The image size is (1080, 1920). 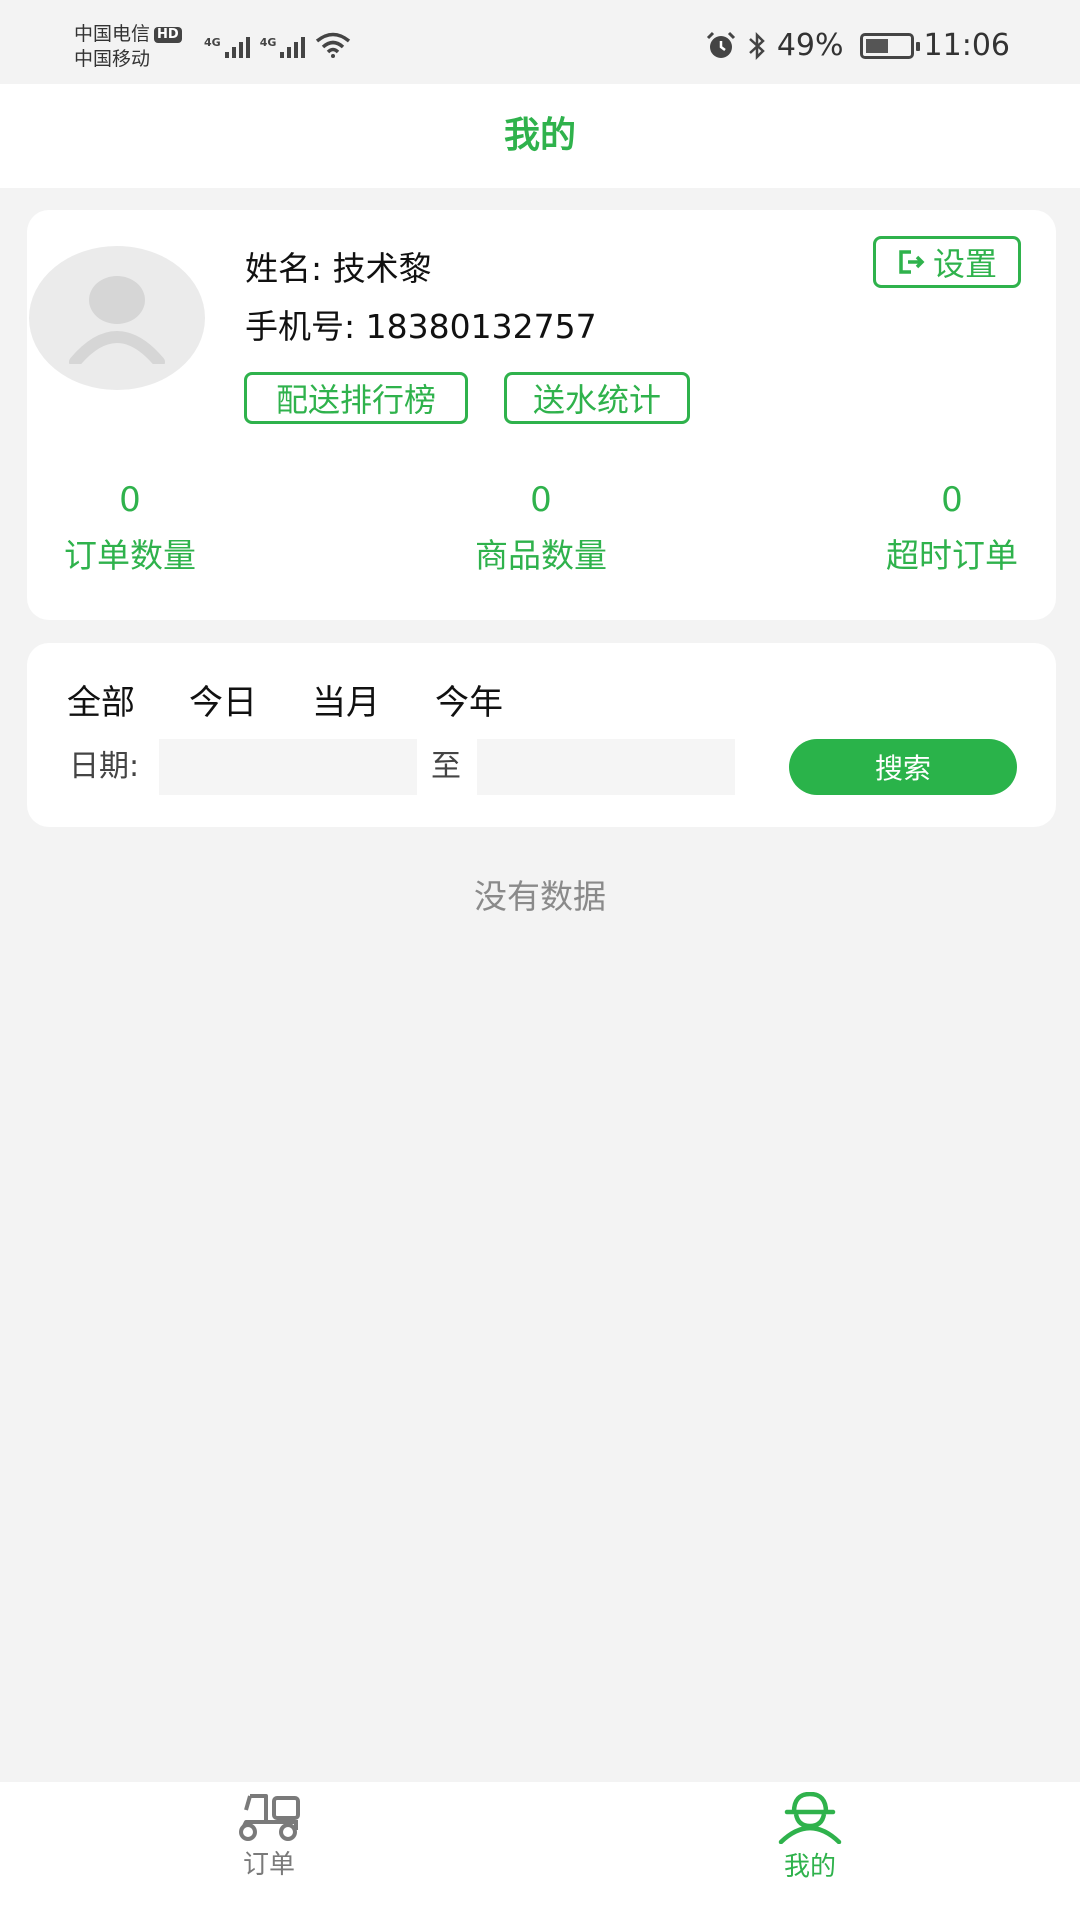 I want to click on stat-order-count: 0 订单数量, so click(x=130, y=528).